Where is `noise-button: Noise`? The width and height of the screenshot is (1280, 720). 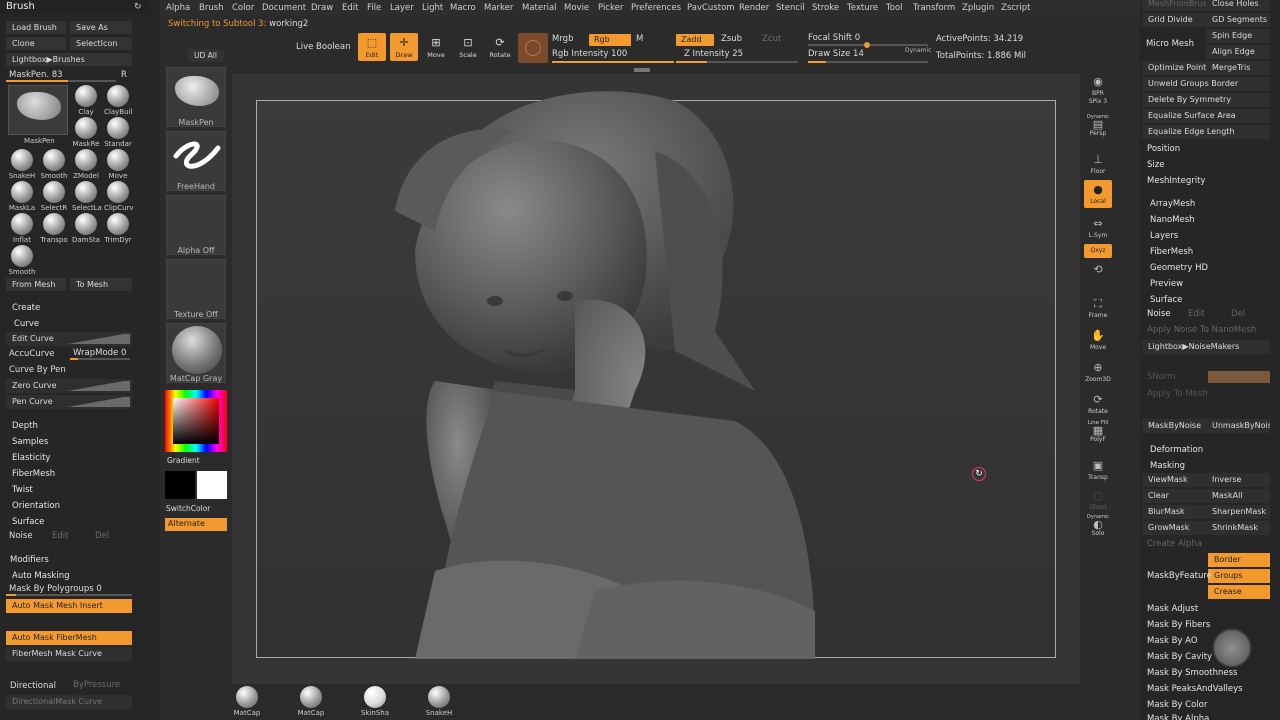
noise-button: Noise is located at coordinates (21, 536).